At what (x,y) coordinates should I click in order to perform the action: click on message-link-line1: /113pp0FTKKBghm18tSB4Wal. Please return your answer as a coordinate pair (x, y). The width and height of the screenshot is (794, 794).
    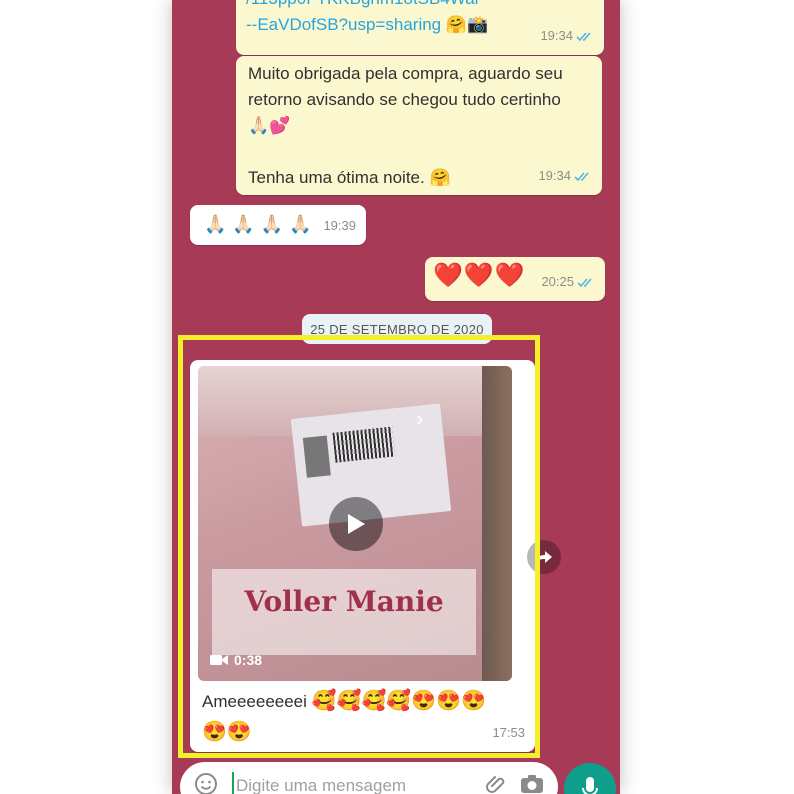
    Looking at the image, I should click on (362, 6).